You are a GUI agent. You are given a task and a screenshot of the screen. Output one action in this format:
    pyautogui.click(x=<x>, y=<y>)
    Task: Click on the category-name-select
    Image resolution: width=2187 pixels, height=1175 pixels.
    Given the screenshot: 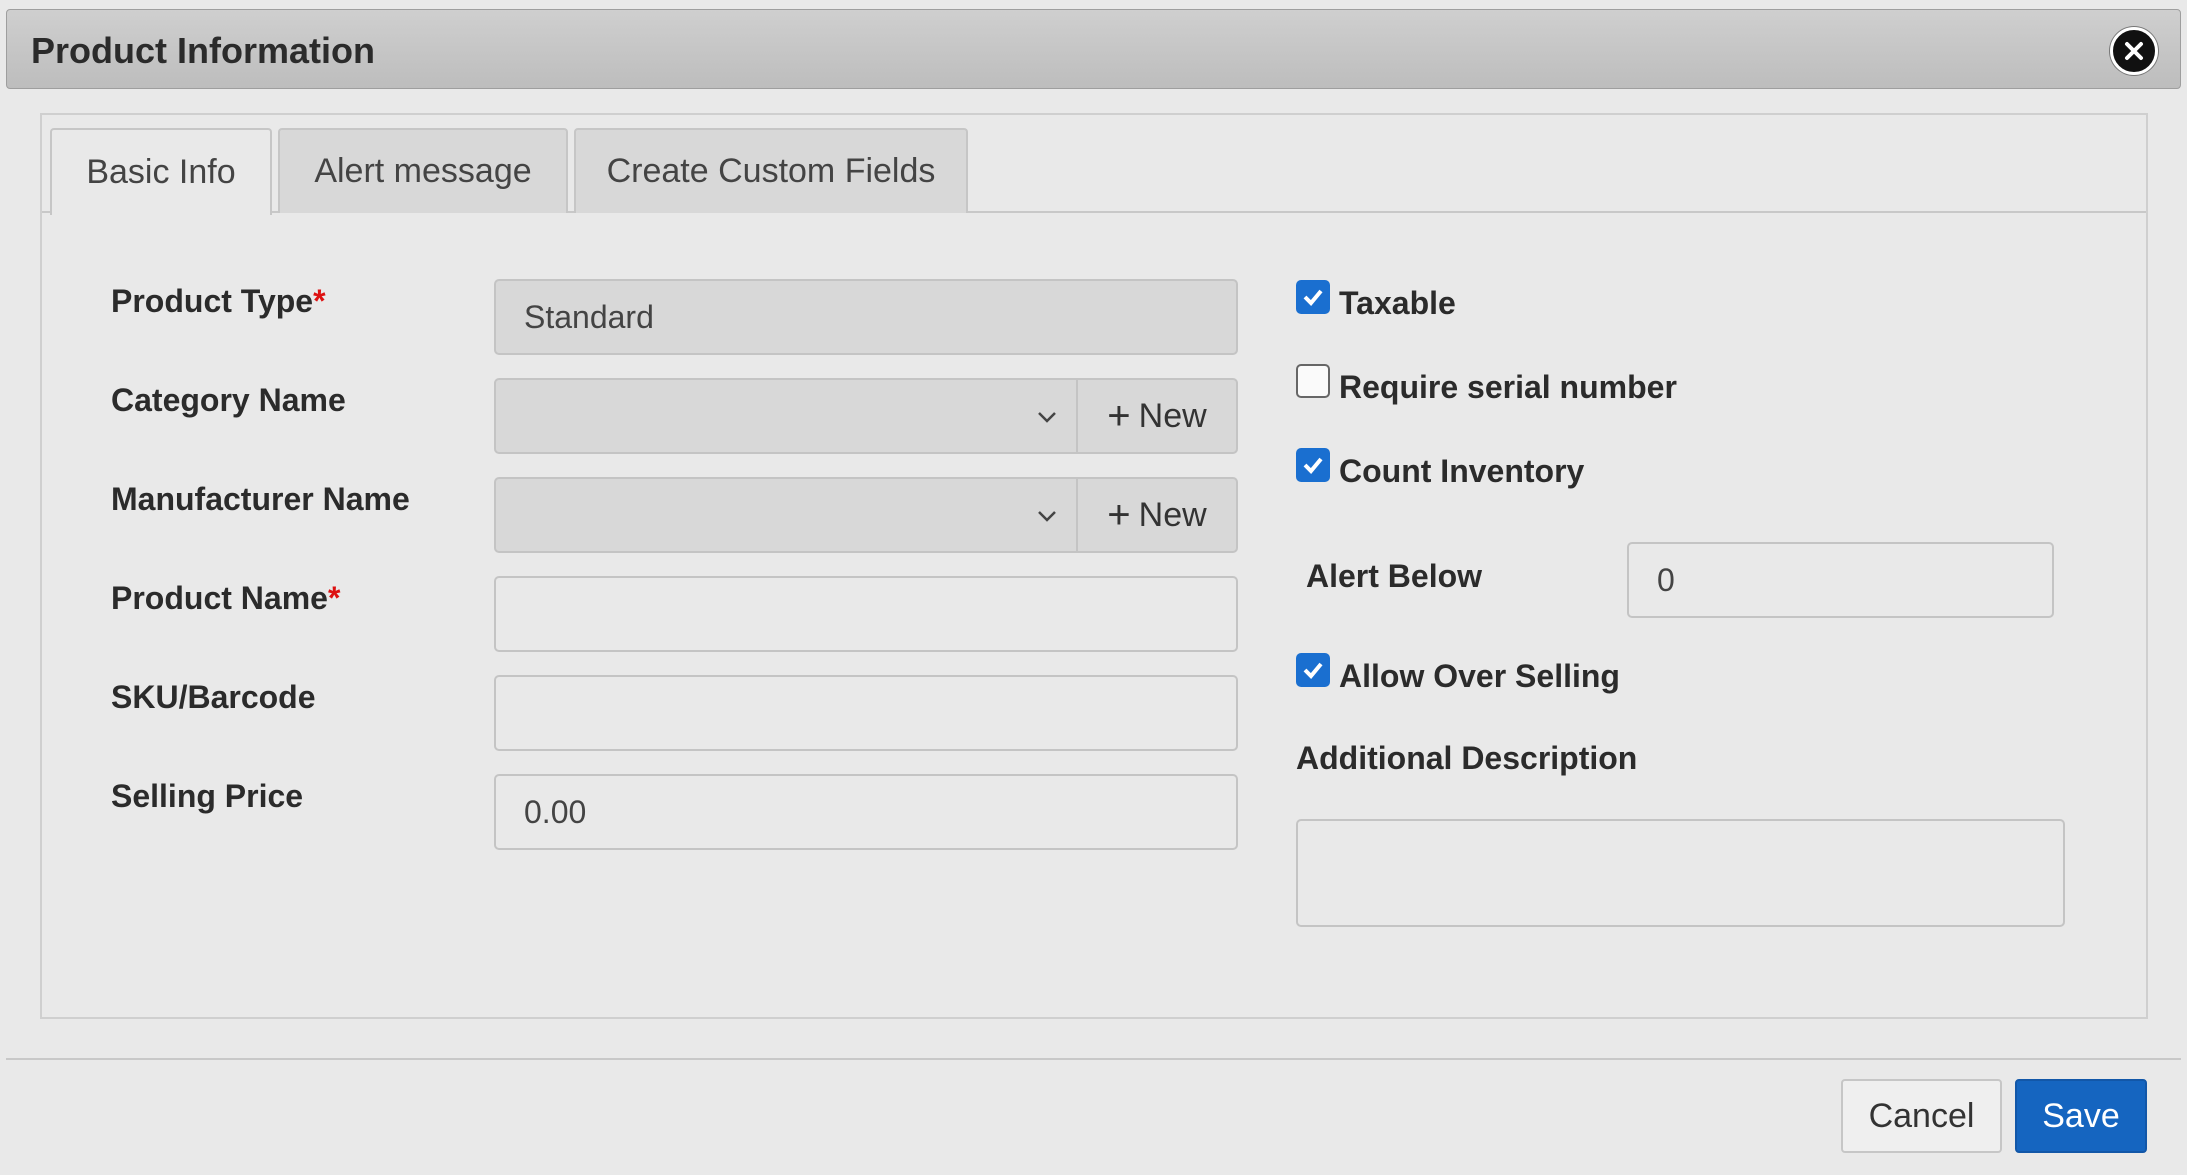 What is the action you would take?
    pyautogui.click(x=786, y=416)
    